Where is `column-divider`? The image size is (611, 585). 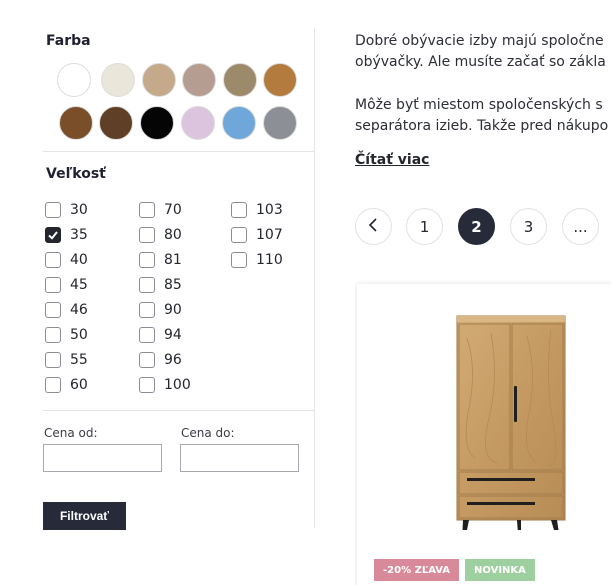 column-divider is located at coordinates (314, 278).